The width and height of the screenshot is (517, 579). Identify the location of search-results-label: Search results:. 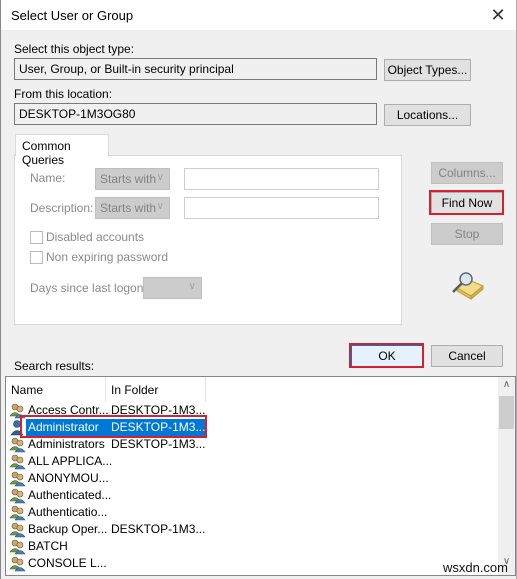
(54, 366).